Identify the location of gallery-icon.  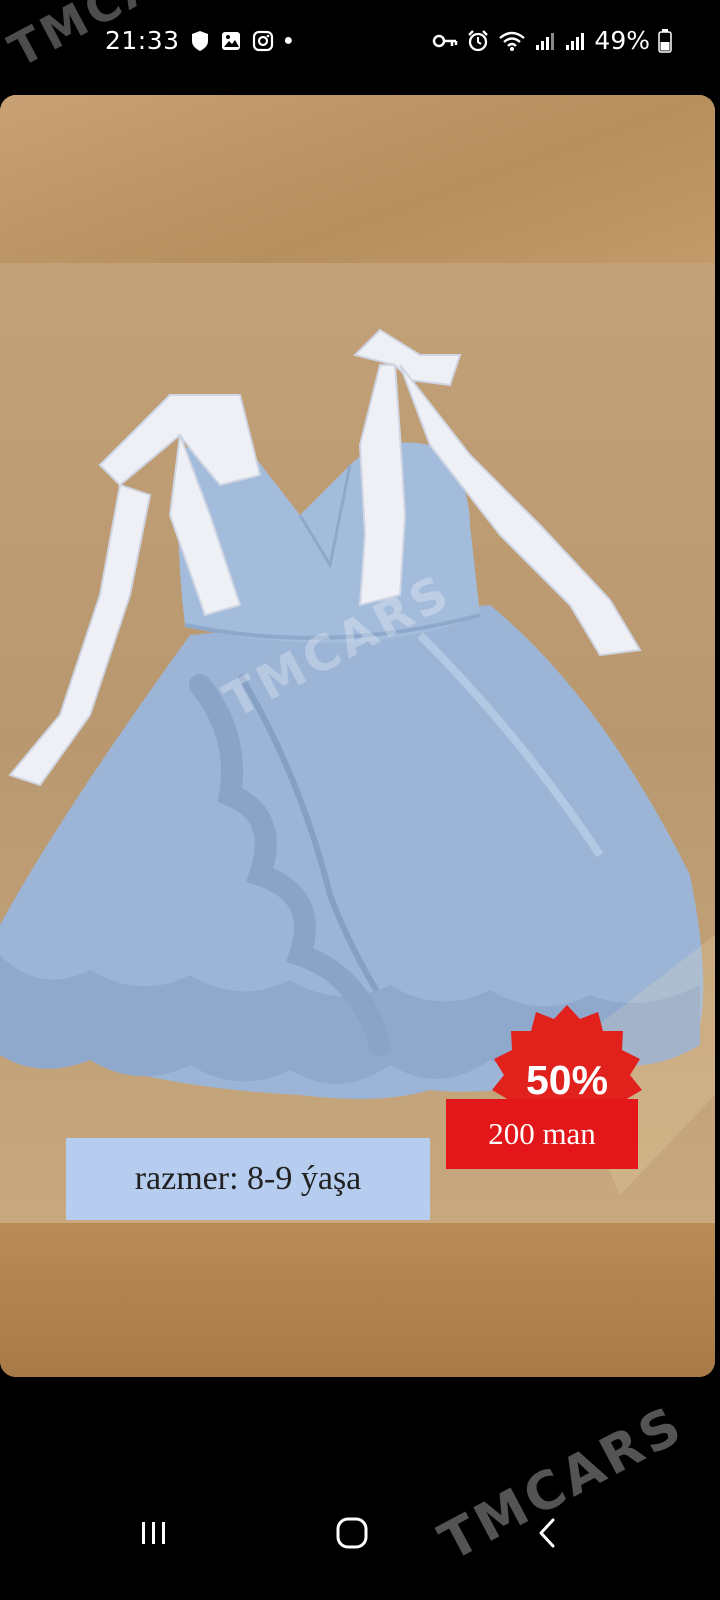
(231, 41).